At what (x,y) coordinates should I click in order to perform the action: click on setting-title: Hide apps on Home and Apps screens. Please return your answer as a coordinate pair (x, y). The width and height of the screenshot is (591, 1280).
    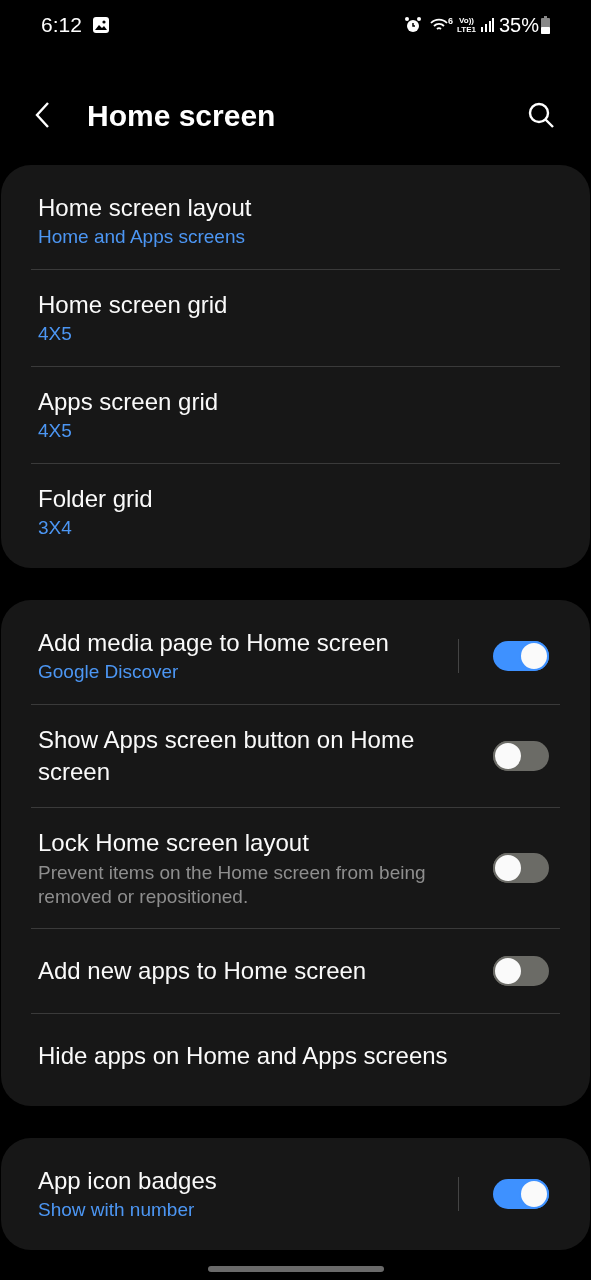
    Looking at the image, I should click on (243, 1056).